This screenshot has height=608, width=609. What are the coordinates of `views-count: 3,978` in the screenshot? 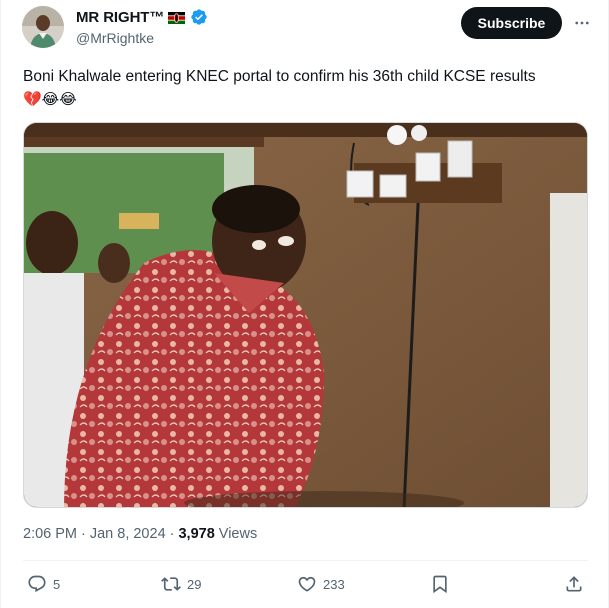 It's located at (196, 534).